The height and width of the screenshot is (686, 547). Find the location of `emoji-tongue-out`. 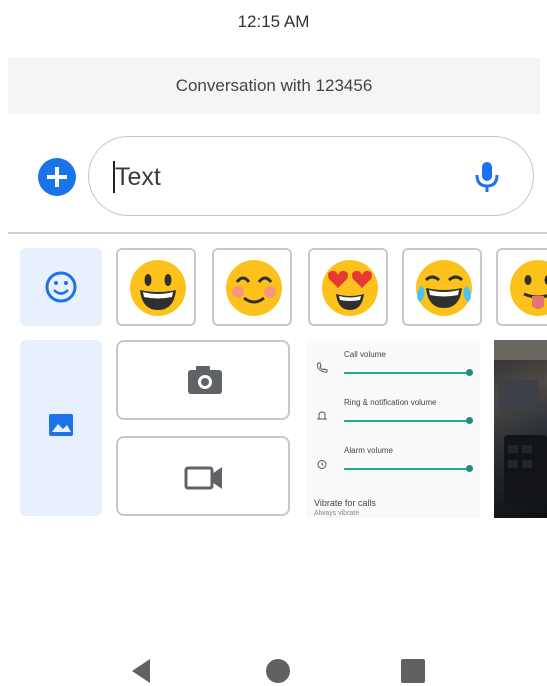

emoji-tongue-out is located at coordinates (521, 287).